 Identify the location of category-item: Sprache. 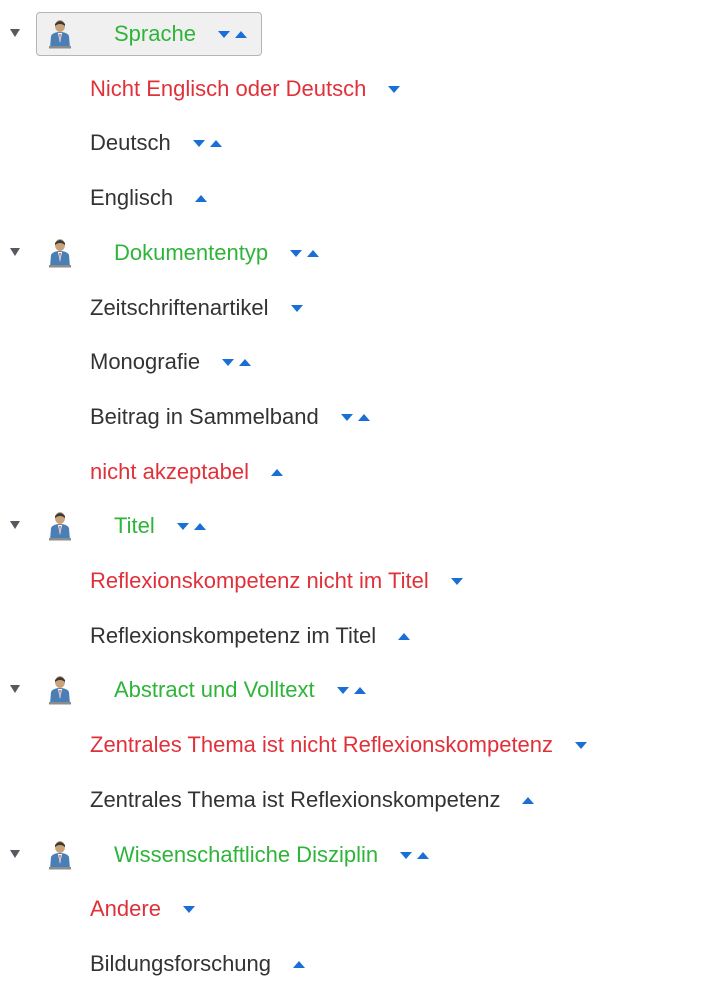
(149, 34).